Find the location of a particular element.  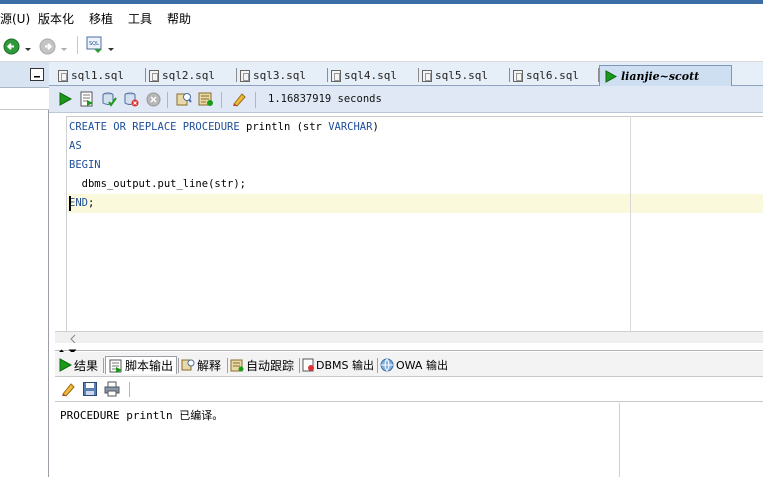

minimize-panel-icon is located at coordinates (37, 74).